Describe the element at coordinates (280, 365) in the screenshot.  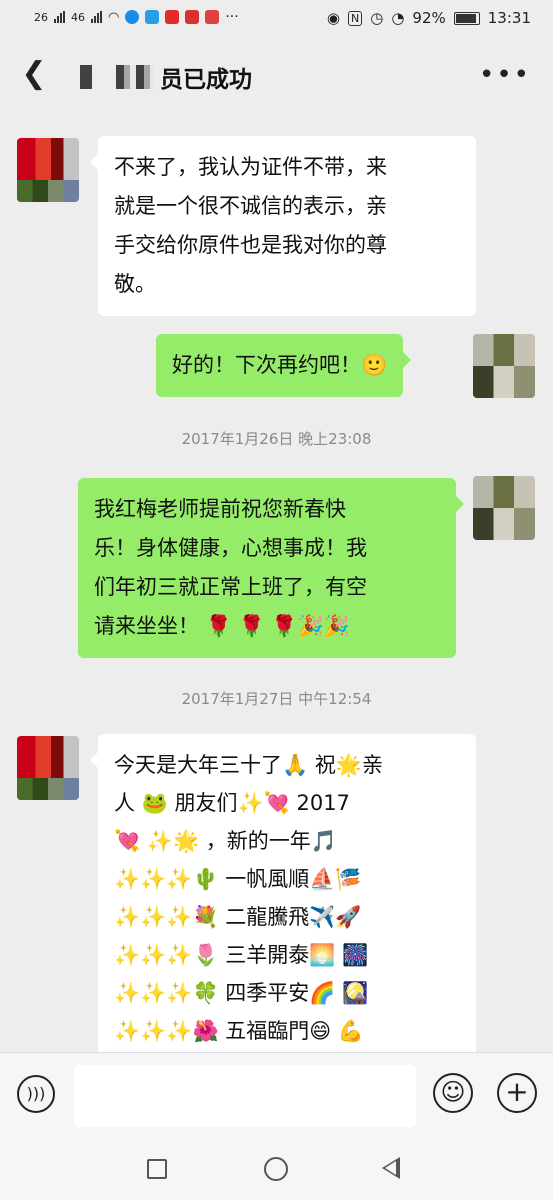
I see `message-line: 好的！下次再约吧！🙂` at that location.